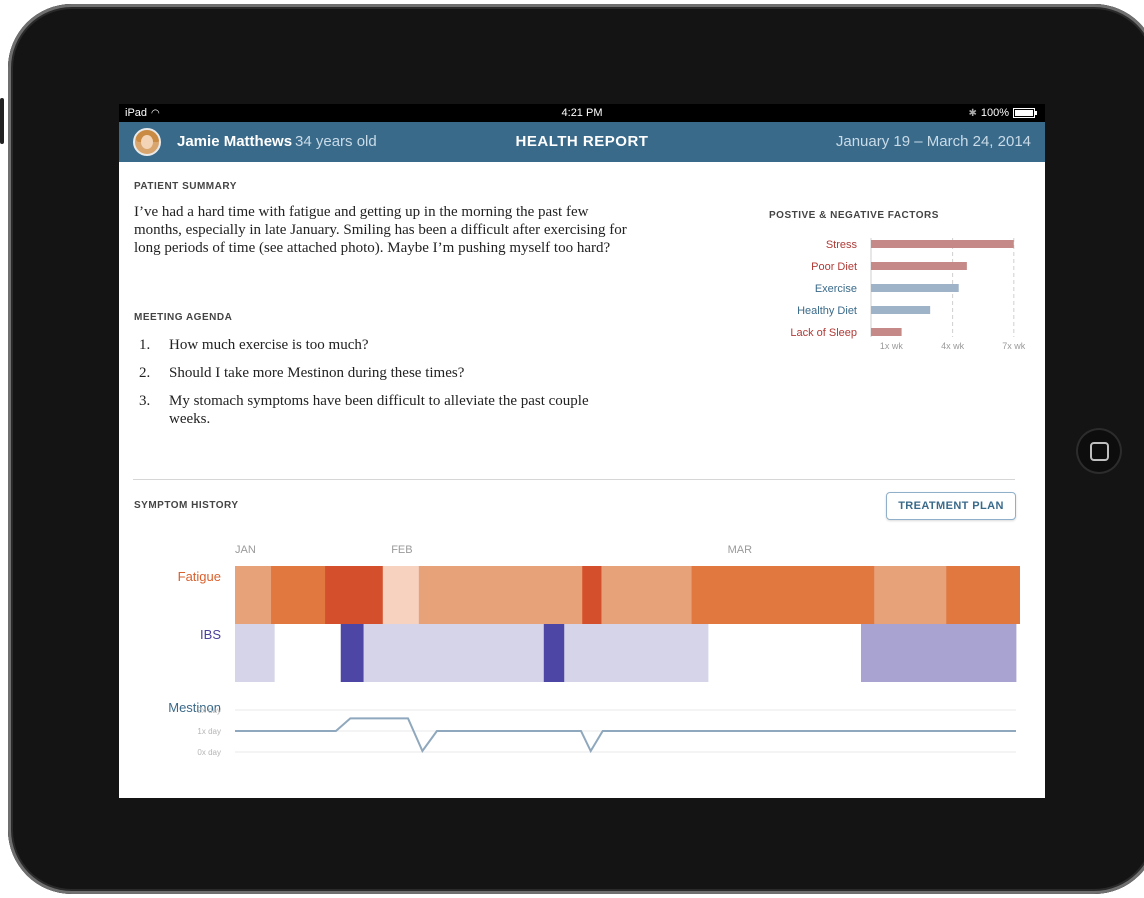 This screenshot has width=1144, height=898. Describe the element at coordinates (245, 550) in the screenshot. I see `month-label: JAN` at that location.